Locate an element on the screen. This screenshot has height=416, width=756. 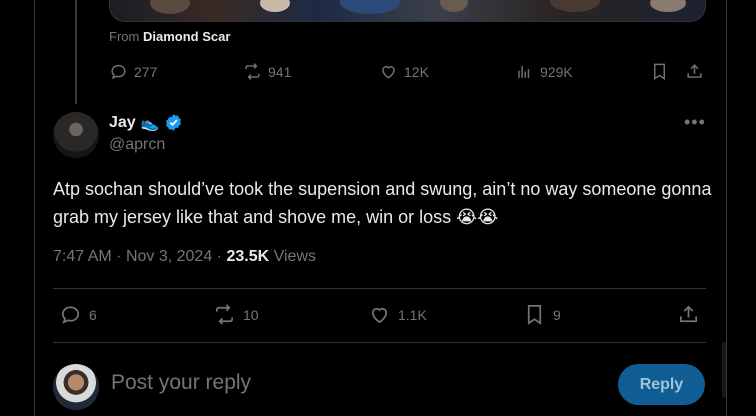
quoted-reply-button: 277 is located at coordinates (133, 71).